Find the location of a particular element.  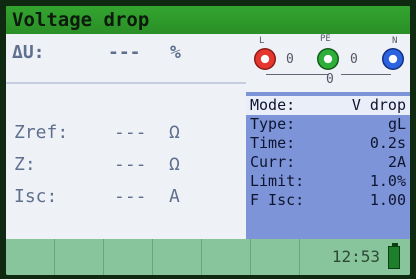

voltage-drop-result: ΔU: --- % is located at coordinates (122, 56).